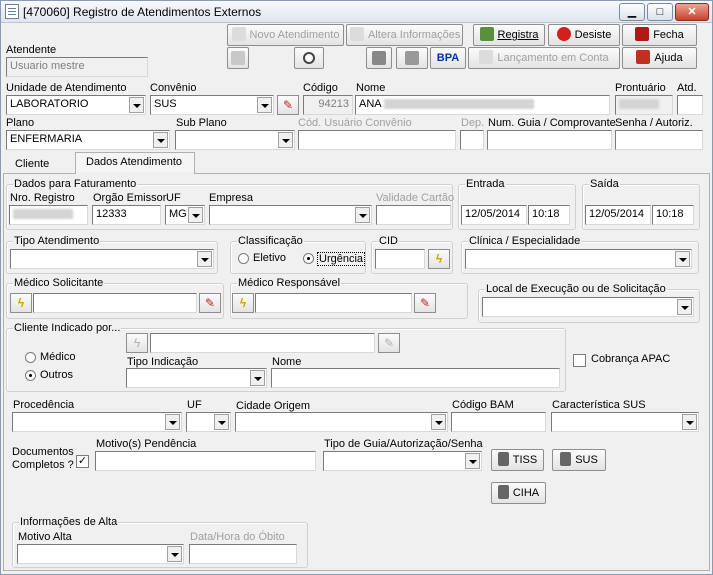 This screenshot has width=713, height=575. Describe the element at coordinates (243, 258) in the screenshot. I see `eletivo-radio` at that location.